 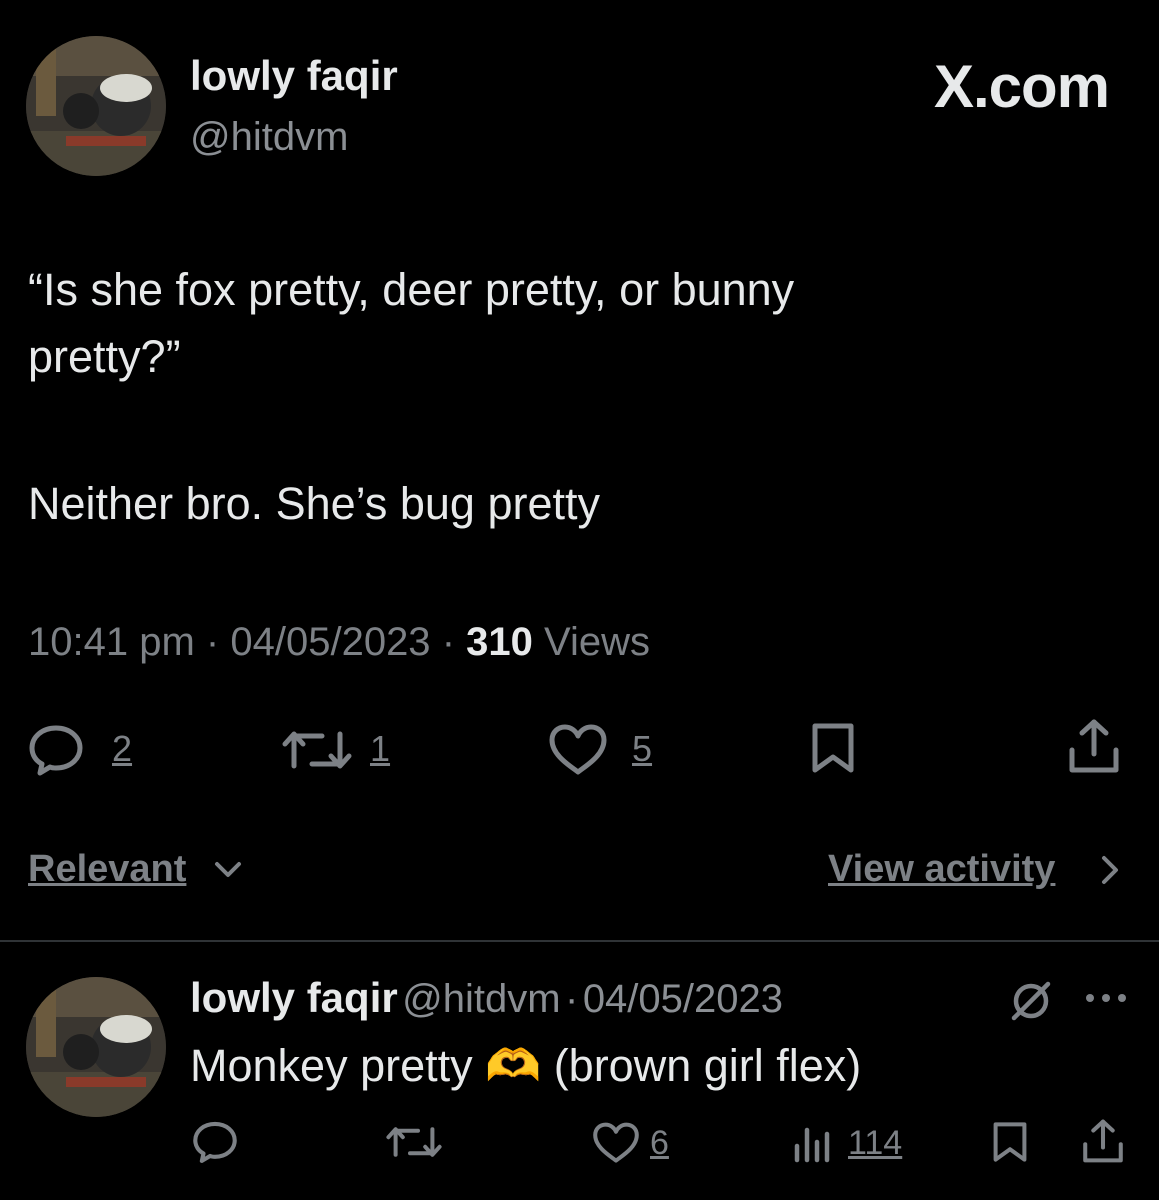 What do you see at coordinates (331, 1065) in the screenshot?
I see `reply-text-before: Monkey pretty` at bounding box center [331, 1065].